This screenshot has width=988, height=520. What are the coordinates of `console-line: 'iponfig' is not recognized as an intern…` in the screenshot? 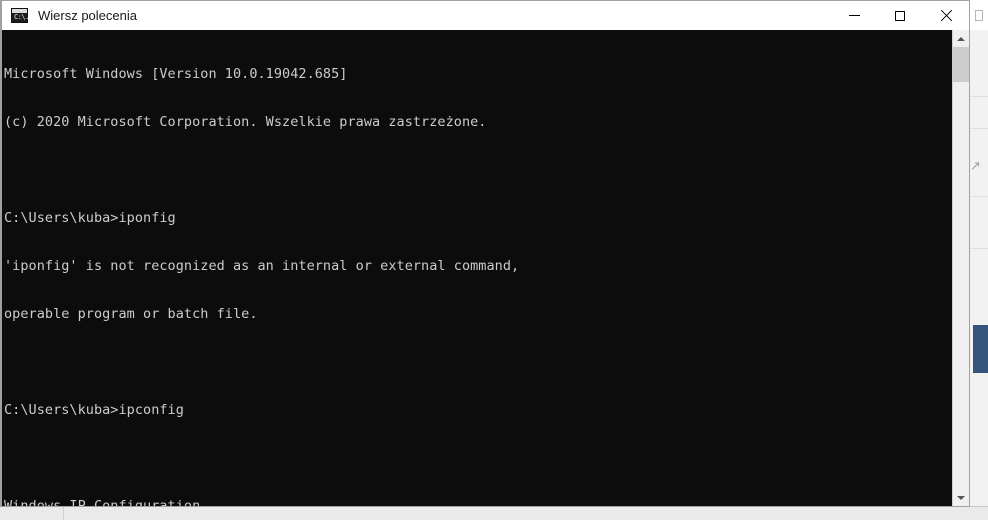 It's located at (262, 266).